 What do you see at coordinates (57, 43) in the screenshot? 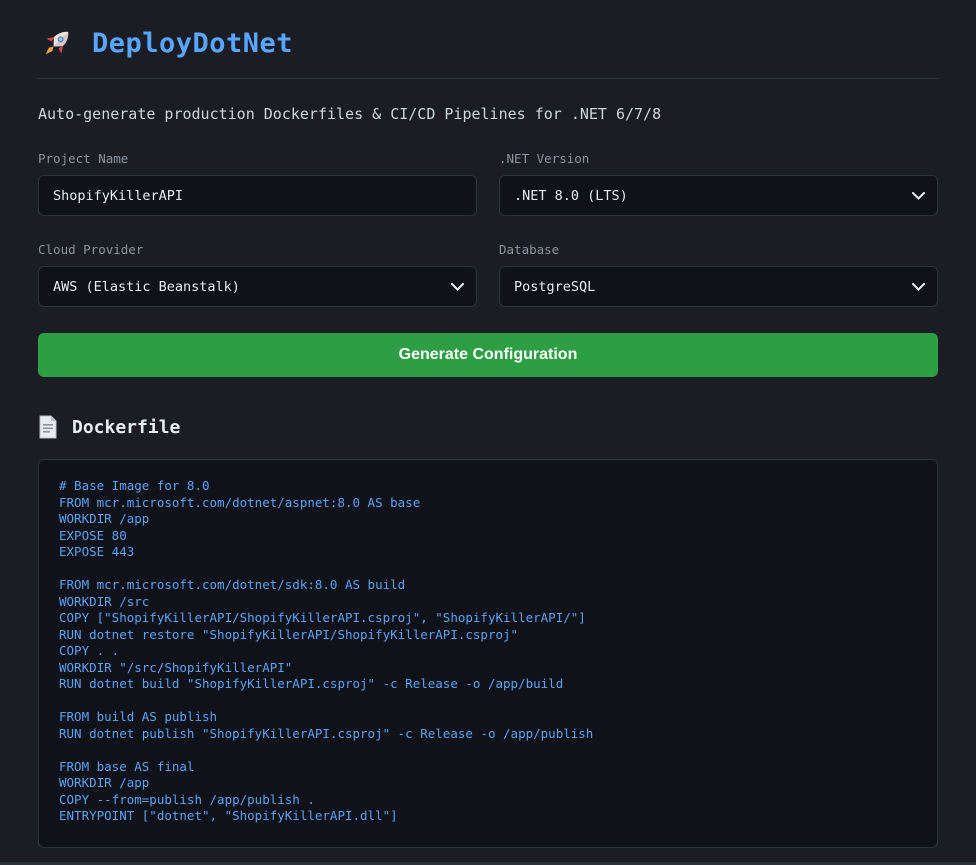
I see `rocket-icon` at bounding box center [57, 43].